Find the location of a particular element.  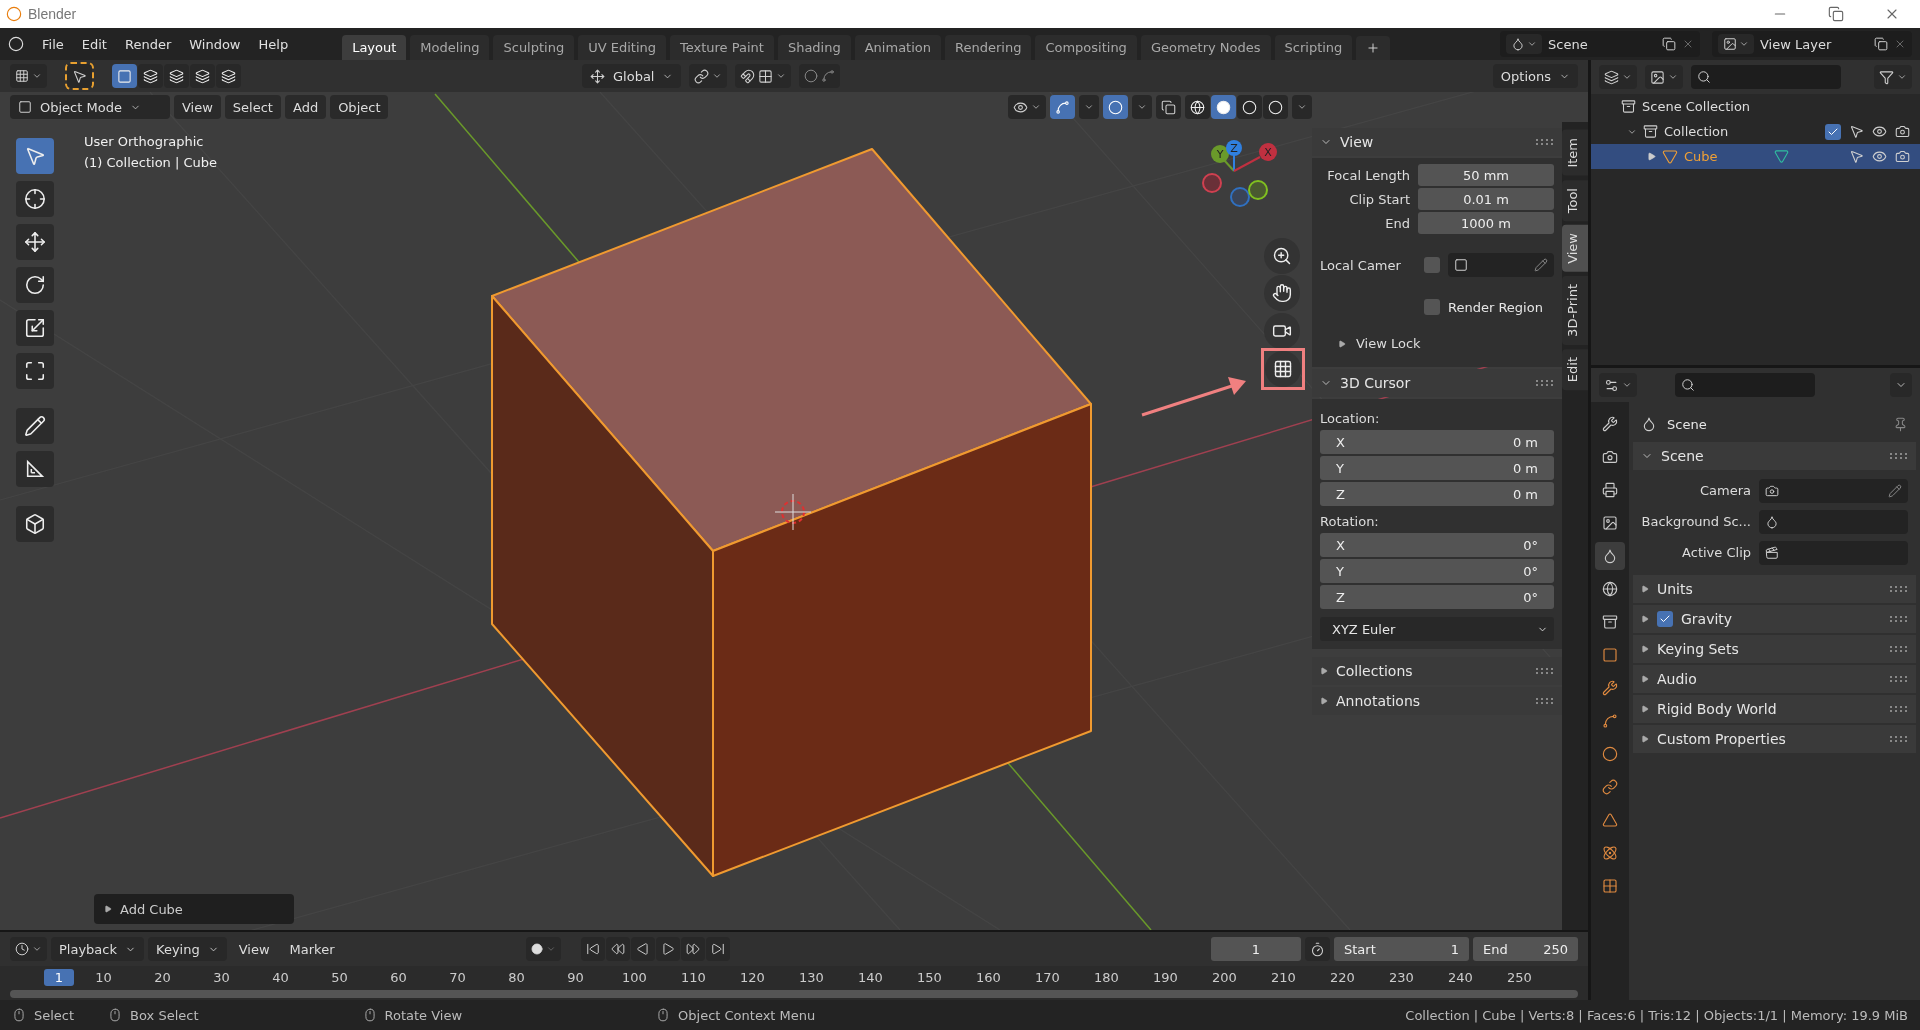

workspace-tab: Geometry Nodes is located at coordinates (1205, 47).